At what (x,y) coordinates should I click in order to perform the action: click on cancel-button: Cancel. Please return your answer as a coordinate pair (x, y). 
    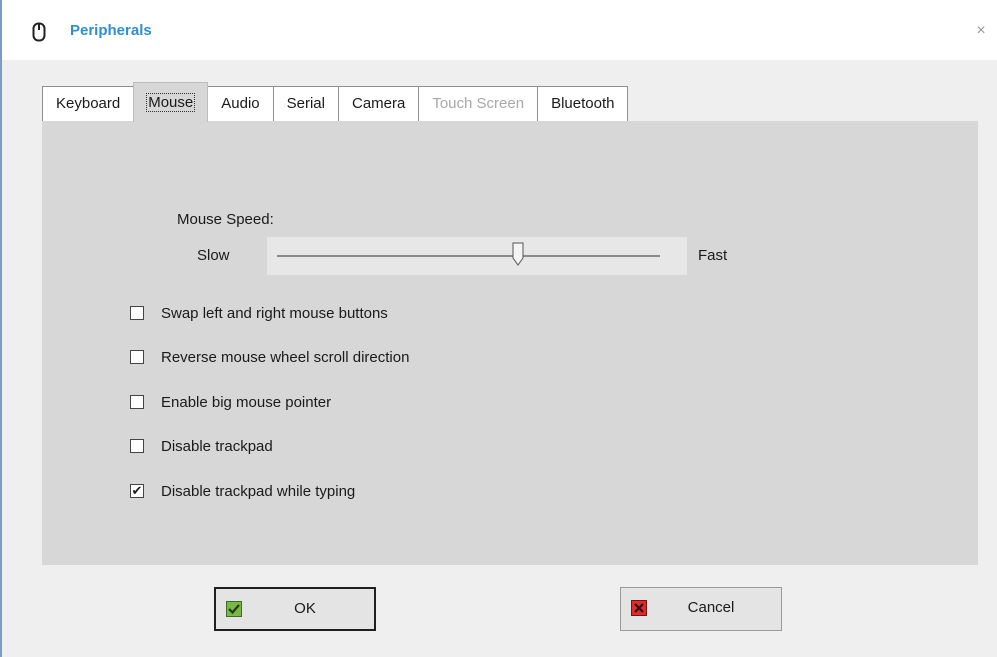
    Looking at the image, I should click on (701, 609).